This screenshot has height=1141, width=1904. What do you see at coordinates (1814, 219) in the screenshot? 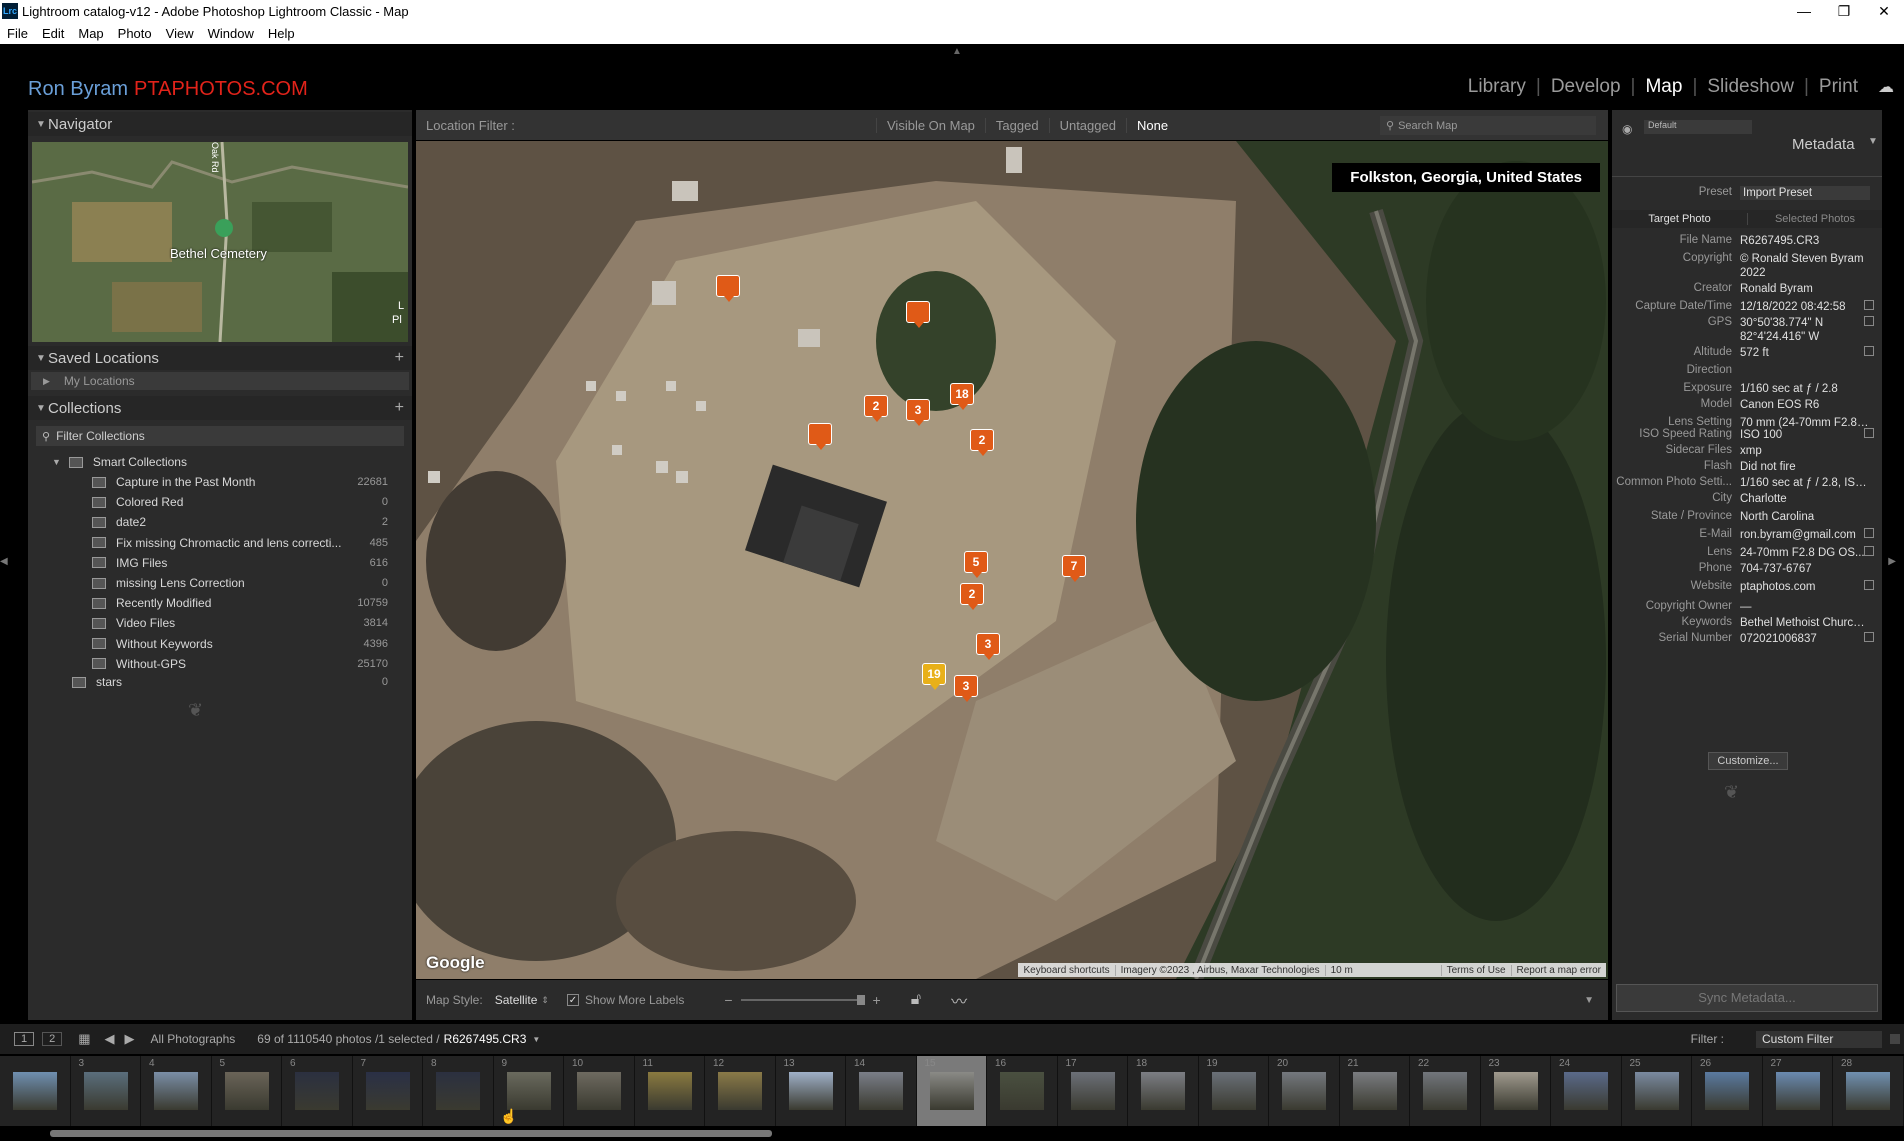
I see `tab-selected-photos: Selected Photos` at bounding box center [1814, 219].